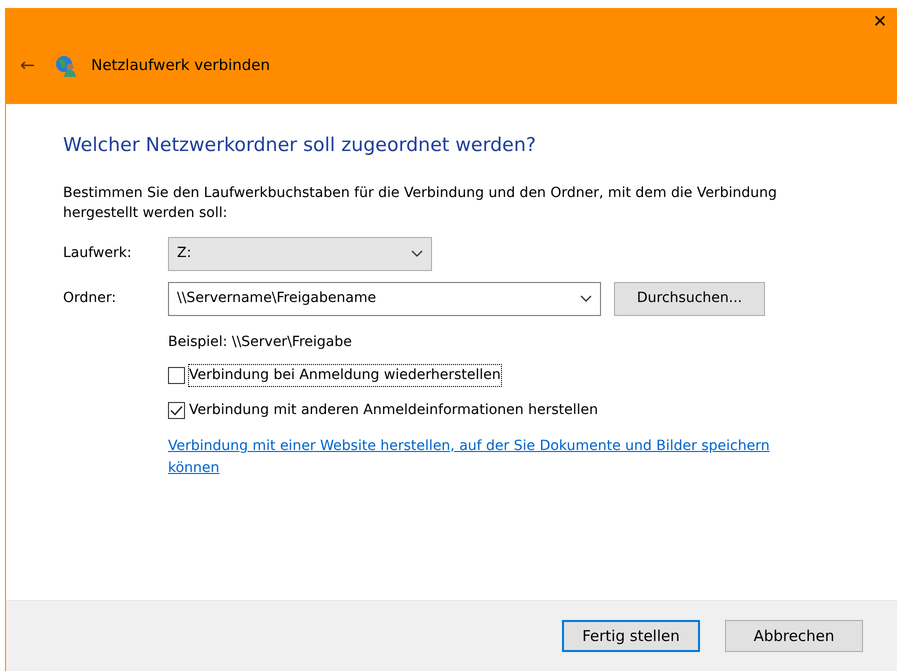 The image size is (897, 671). What do you see at coordinates (393, 410) in the screenshot?
I see `checkbox-label: Verbindung mit anderen Anmeldeinformationen herstellen` at bounding box center [393, 410].